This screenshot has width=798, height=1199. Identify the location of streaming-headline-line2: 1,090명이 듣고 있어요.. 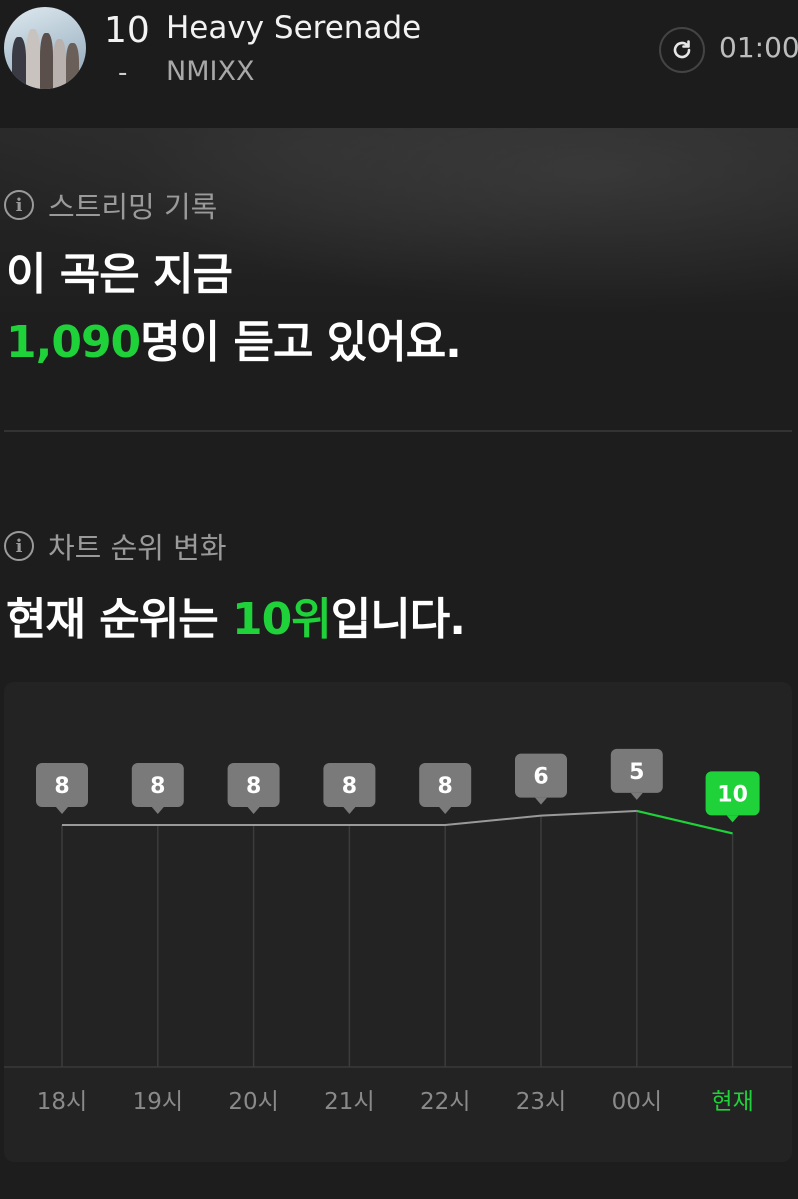
(234, 338).